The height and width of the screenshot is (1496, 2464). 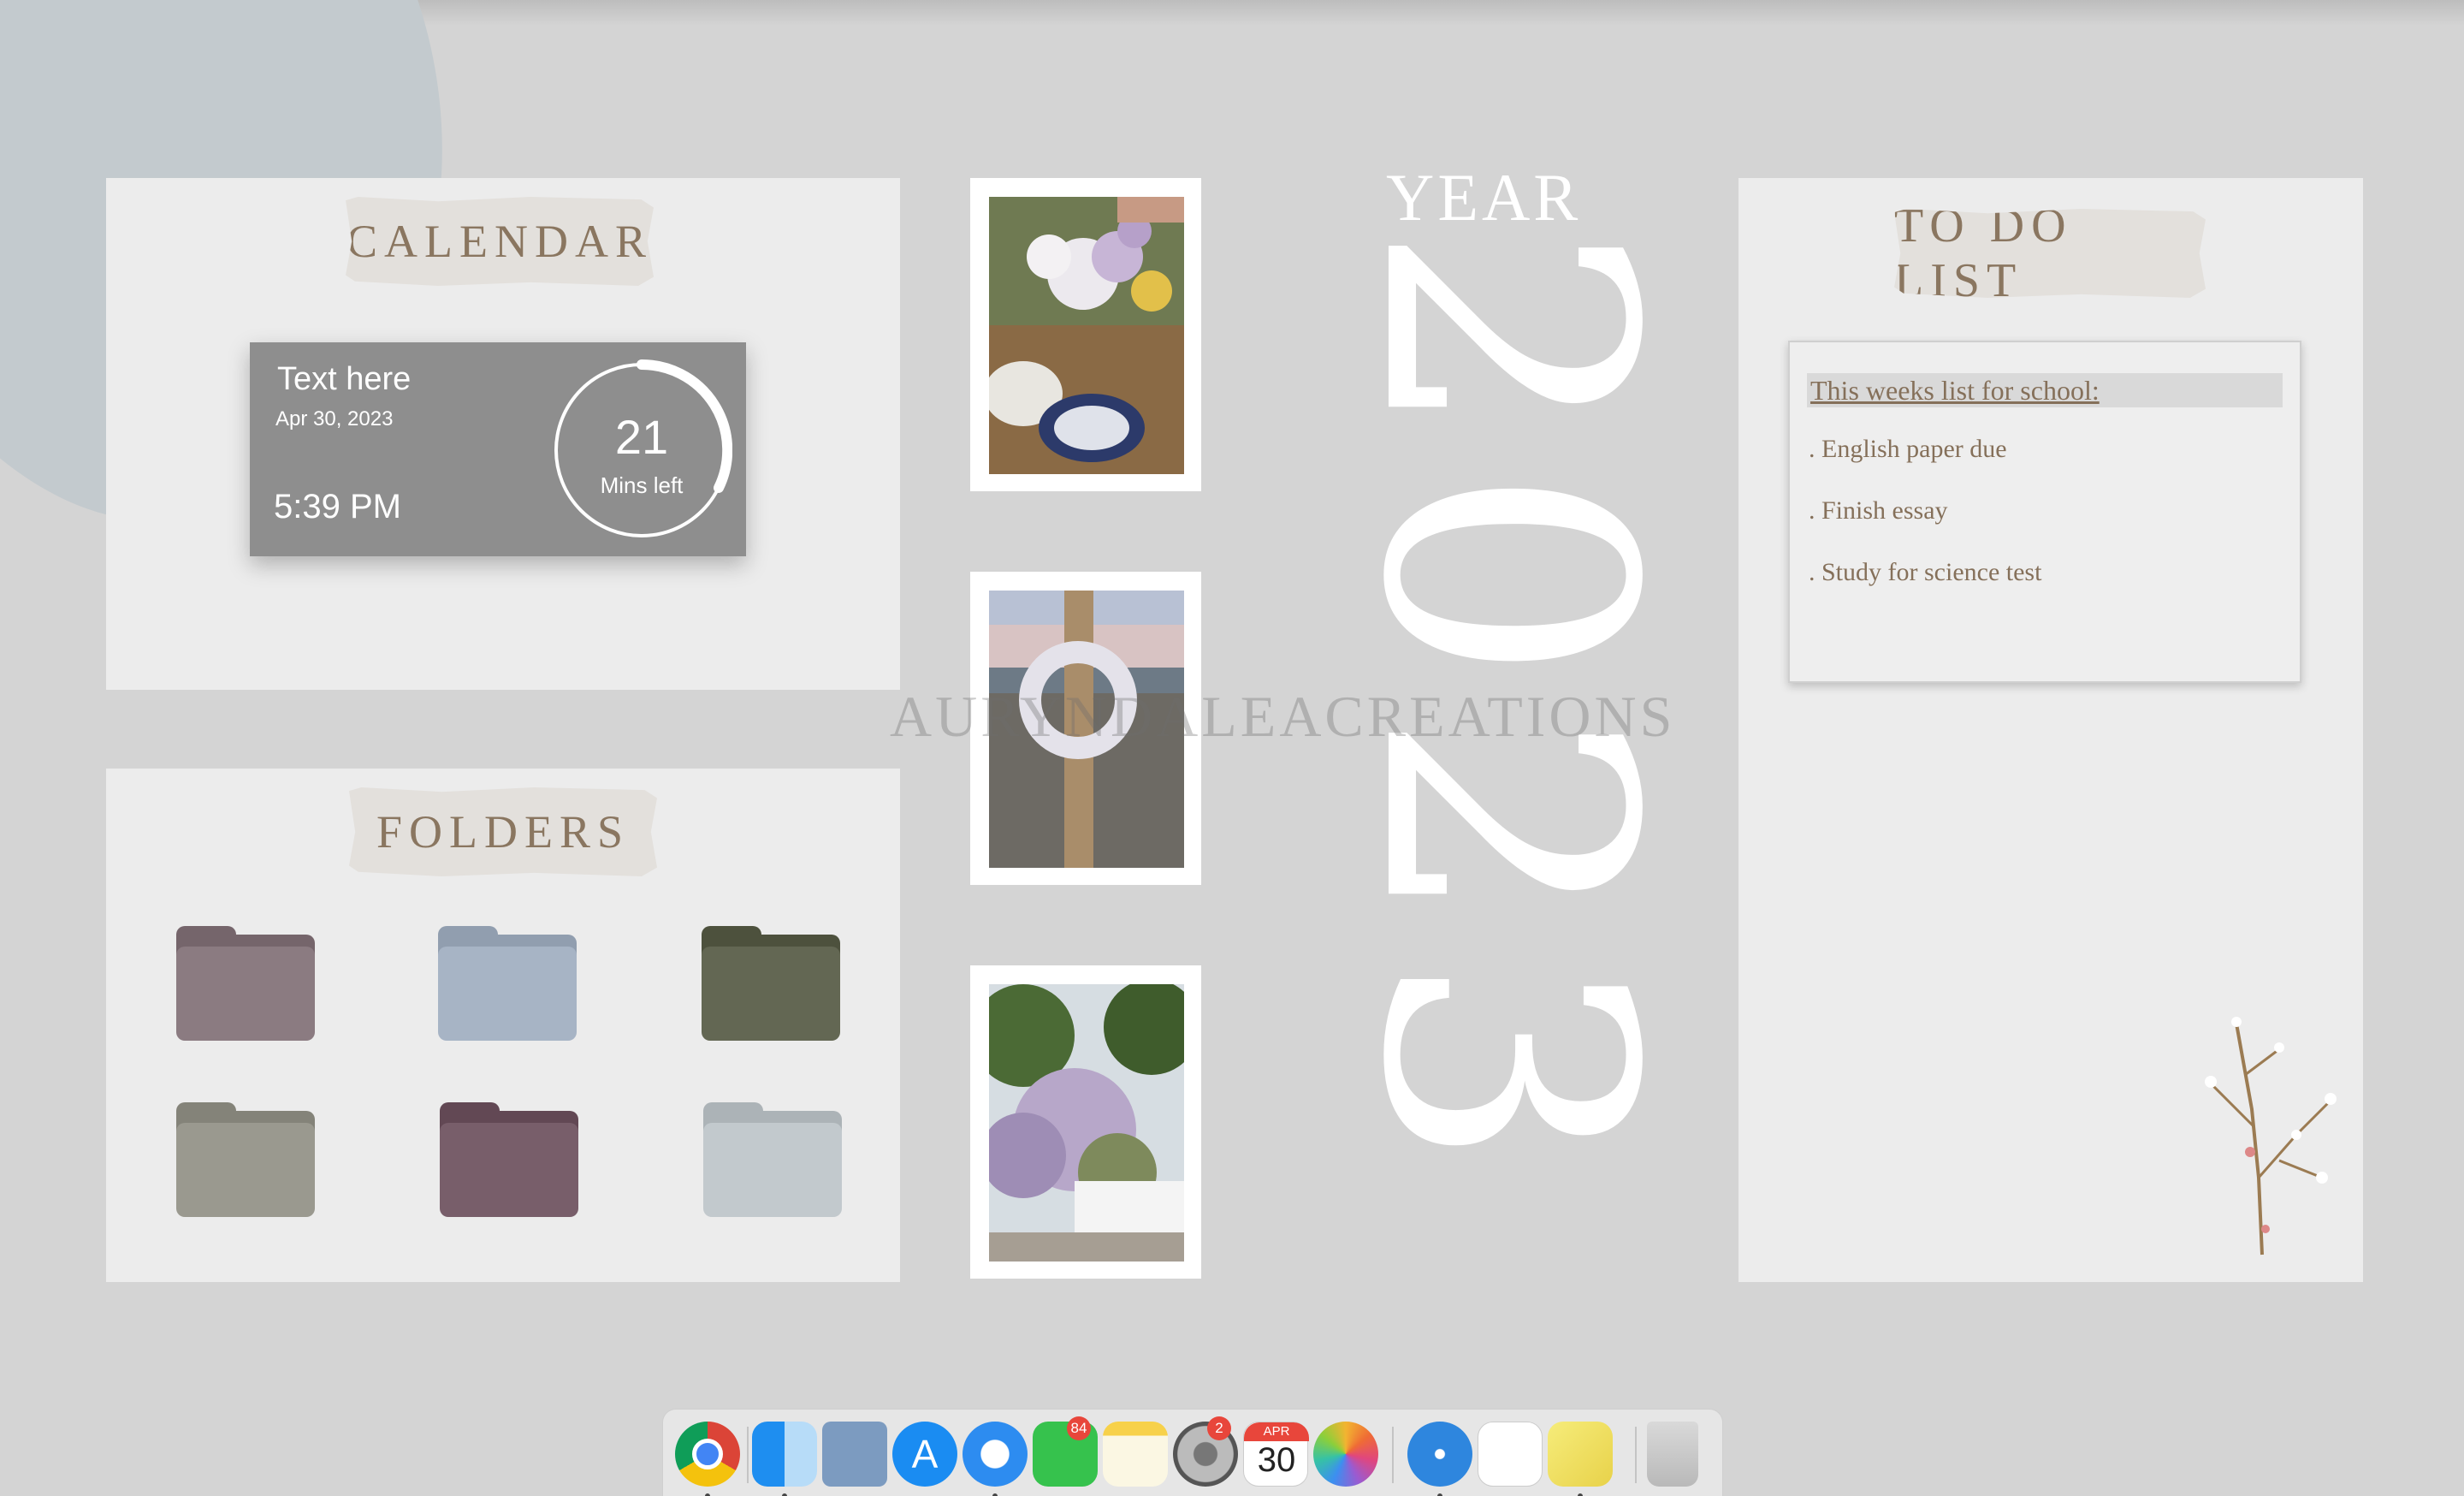 I want to click on todo-item: . English paper due, so click(x=1908, y=450).